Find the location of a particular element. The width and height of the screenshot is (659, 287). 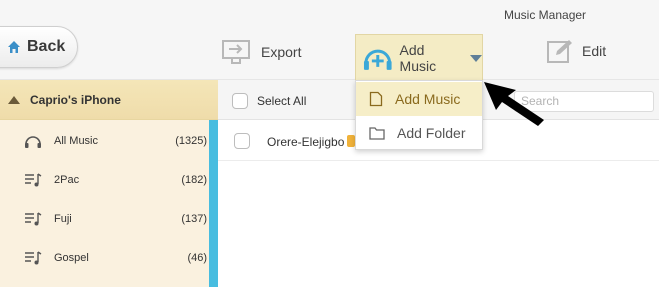

device-row: Caprio's iPhone is located at coordinates (109, 100).